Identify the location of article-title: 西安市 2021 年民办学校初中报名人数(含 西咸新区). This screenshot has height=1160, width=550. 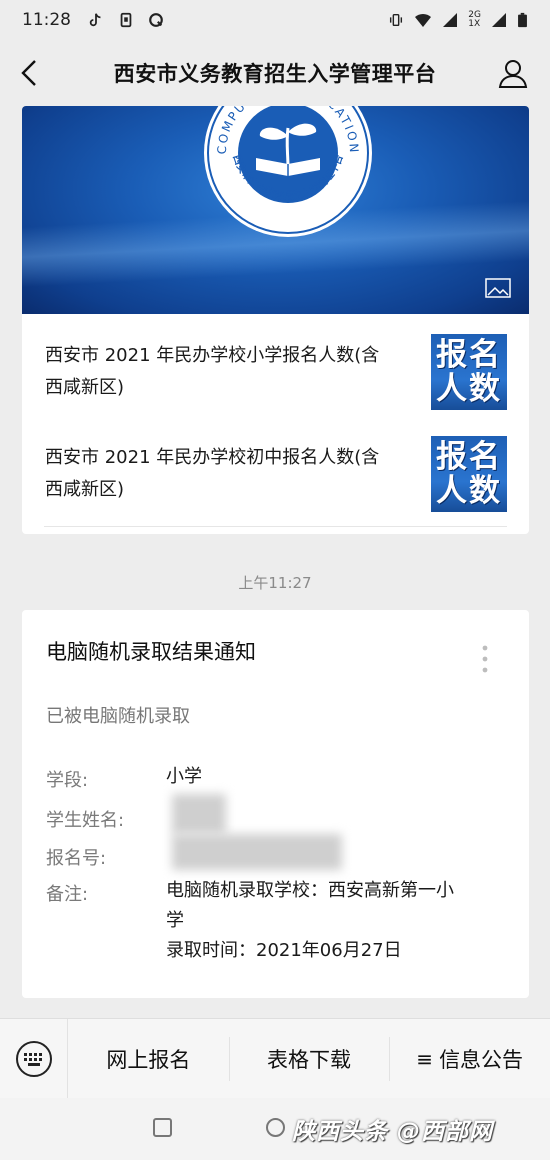
(212, 473).